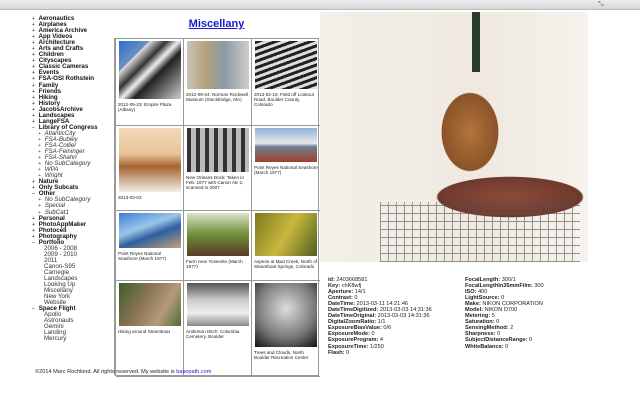 The height and width of the screenshot is (400, 640). I want to click on thumbnail-caption: Hiking around Steamboat, so click(144, 331).